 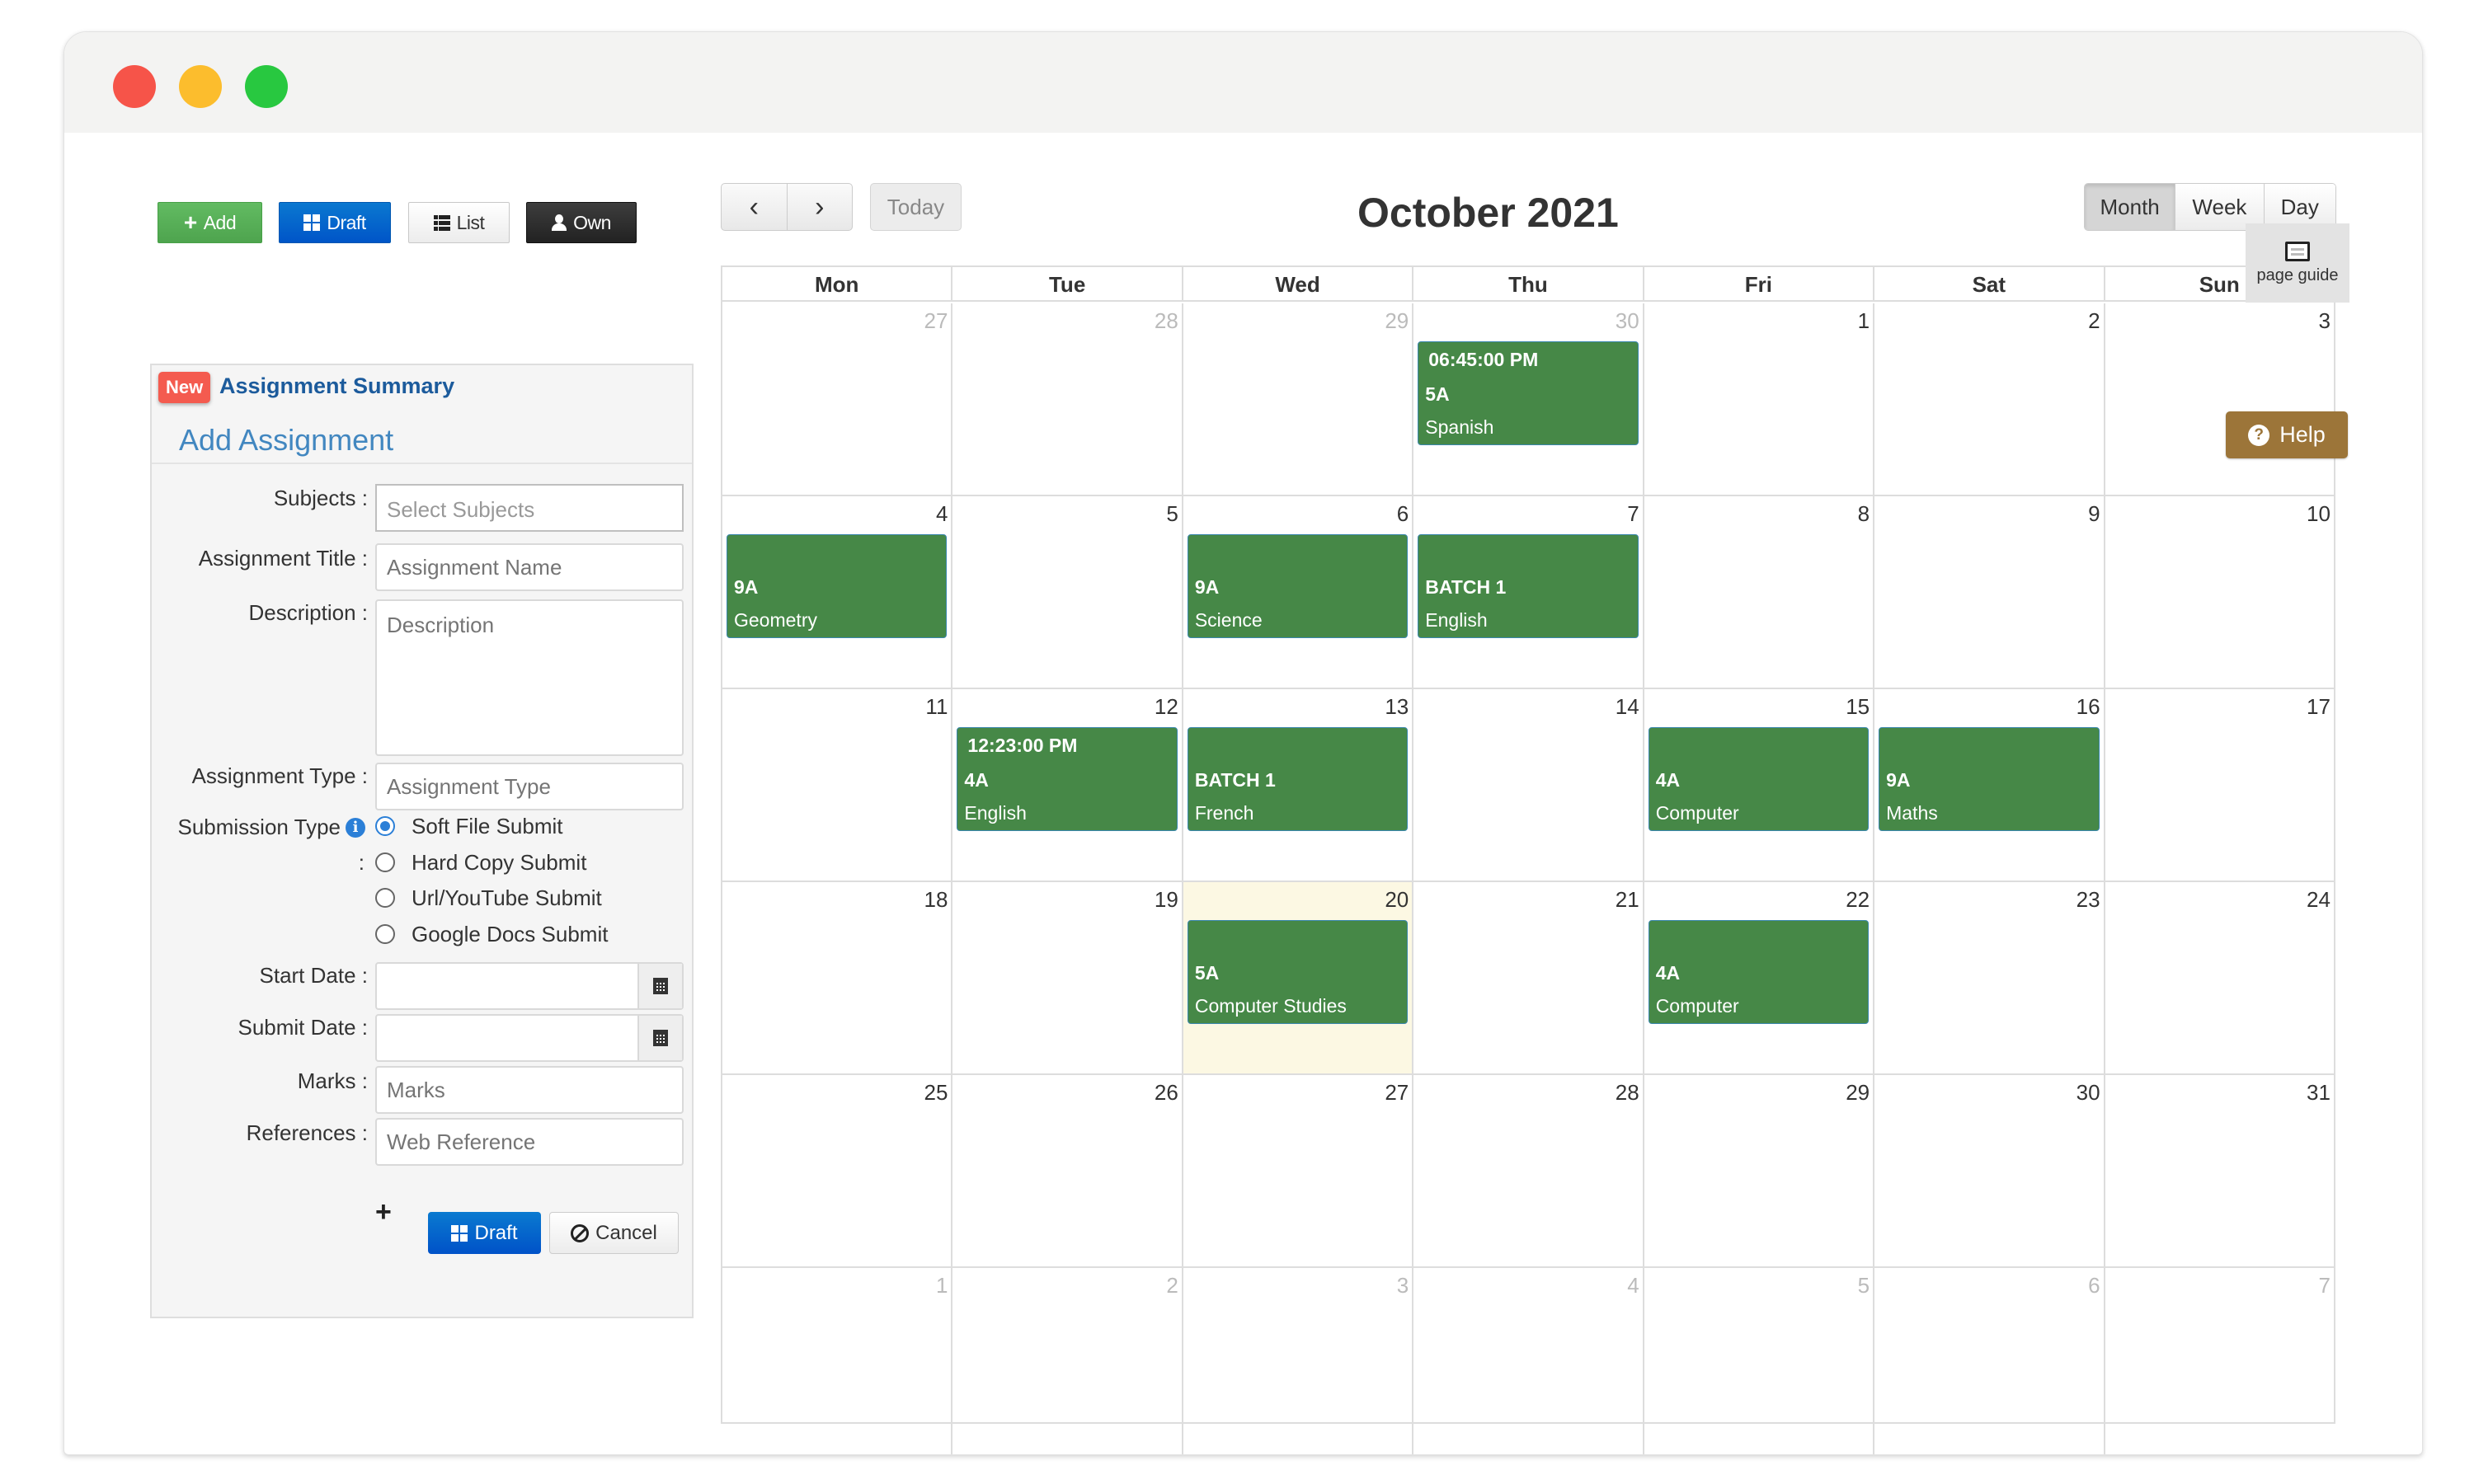 I want to click on calendar-event: 9A Science, so click(x=1298, y=586).